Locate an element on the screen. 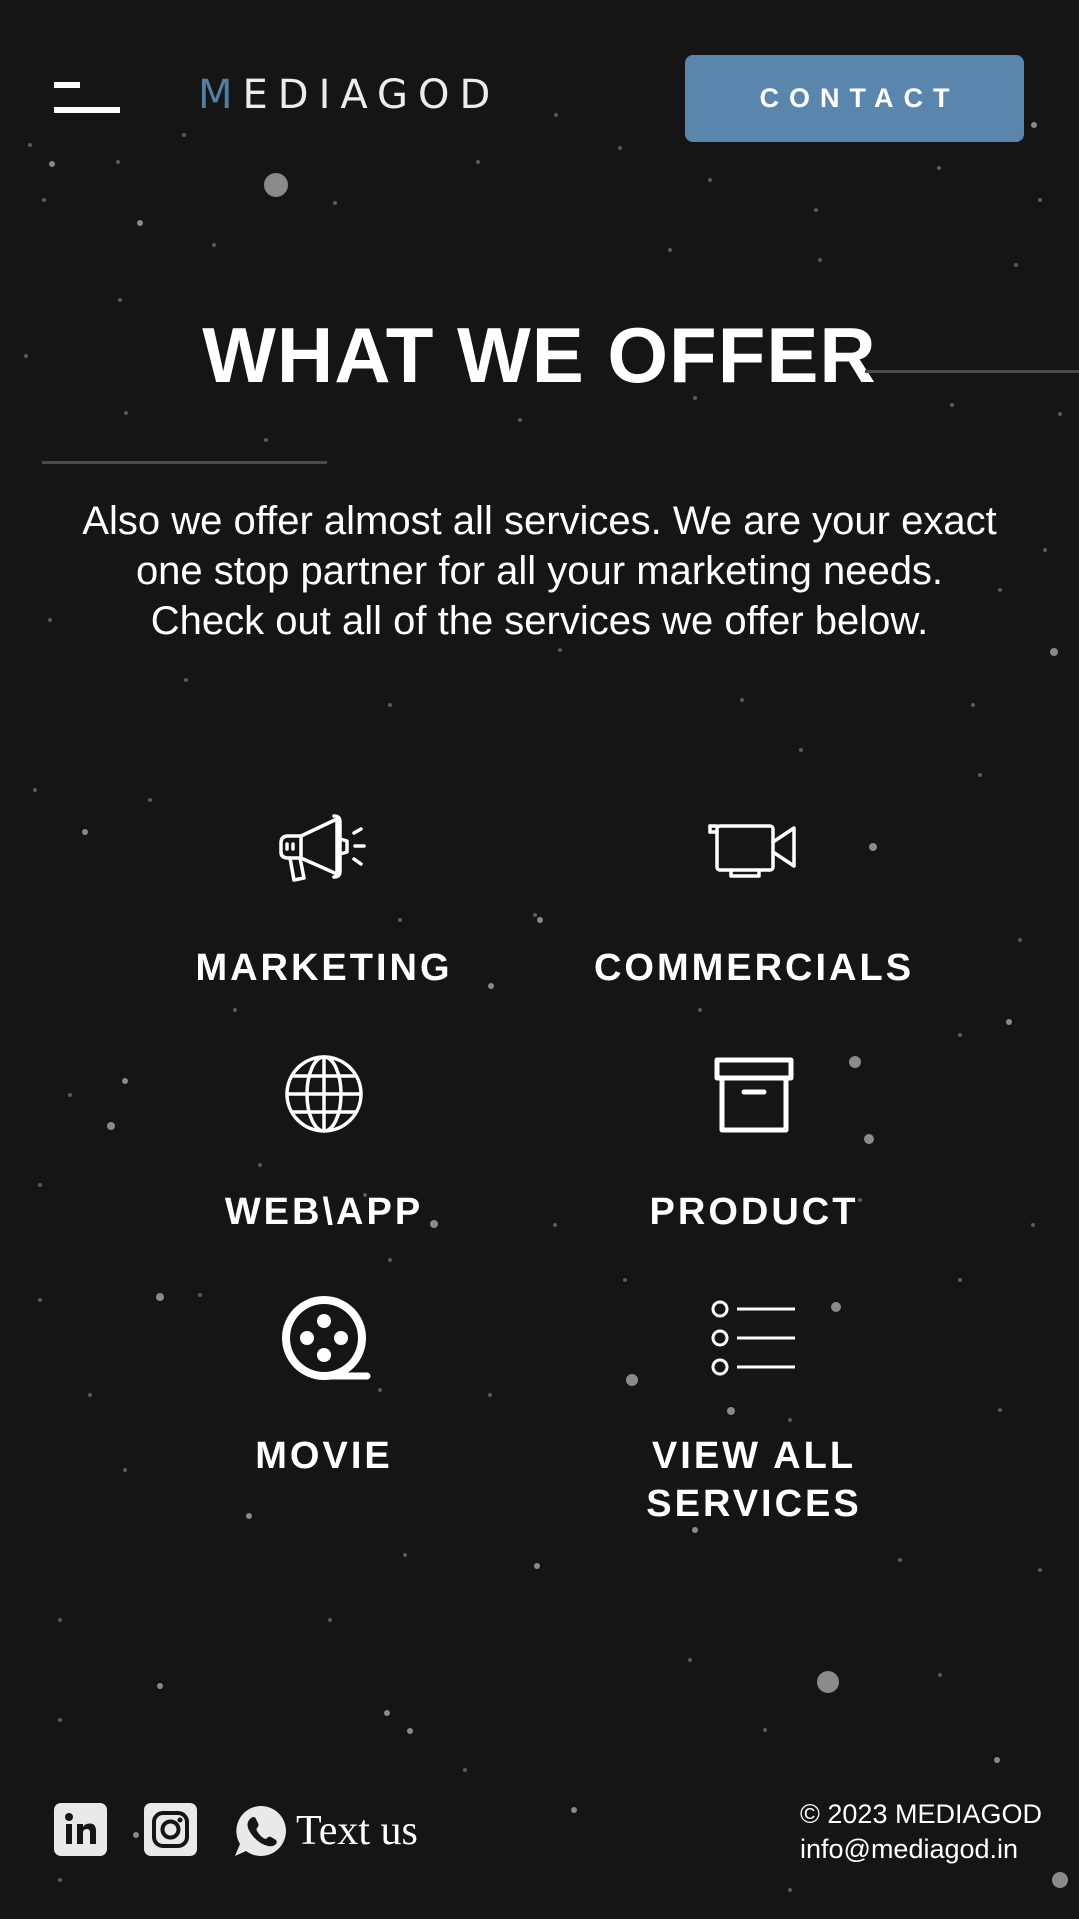  contact-button: CONTACT is located at coordinates (854, 98).